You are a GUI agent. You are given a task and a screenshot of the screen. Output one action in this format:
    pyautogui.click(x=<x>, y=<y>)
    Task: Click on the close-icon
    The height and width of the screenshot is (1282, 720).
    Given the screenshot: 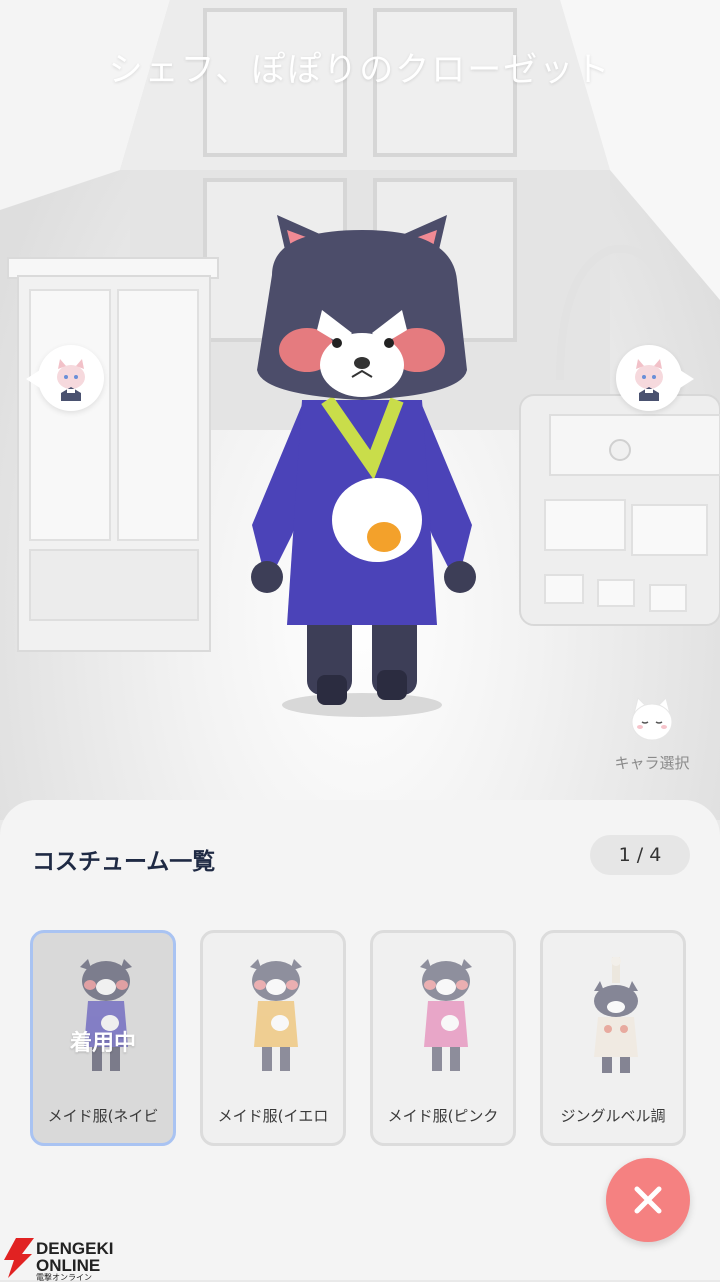 What is the action you would take?
    pyautogui.click(x=648, y=1200)
    